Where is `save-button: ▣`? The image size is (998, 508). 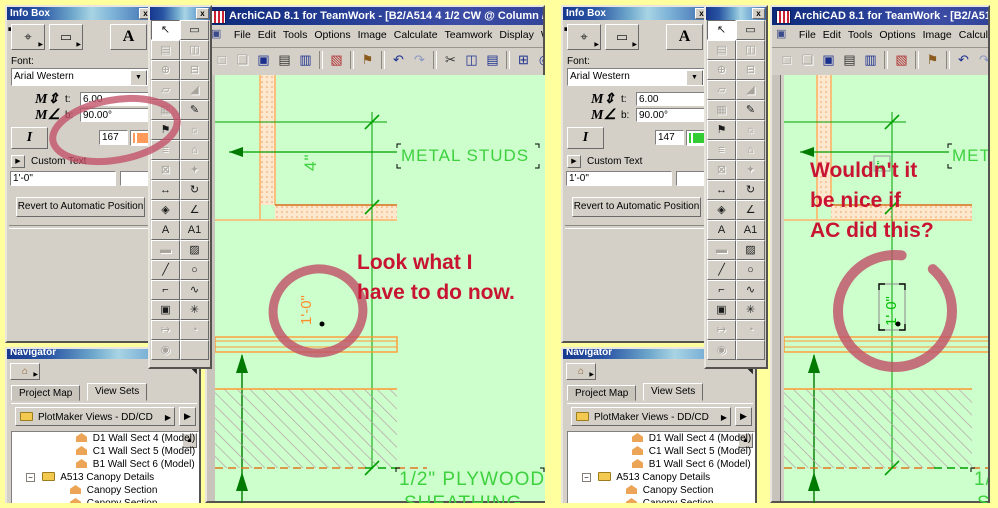
save-button: ▣ is located at coordinates (263, 60).